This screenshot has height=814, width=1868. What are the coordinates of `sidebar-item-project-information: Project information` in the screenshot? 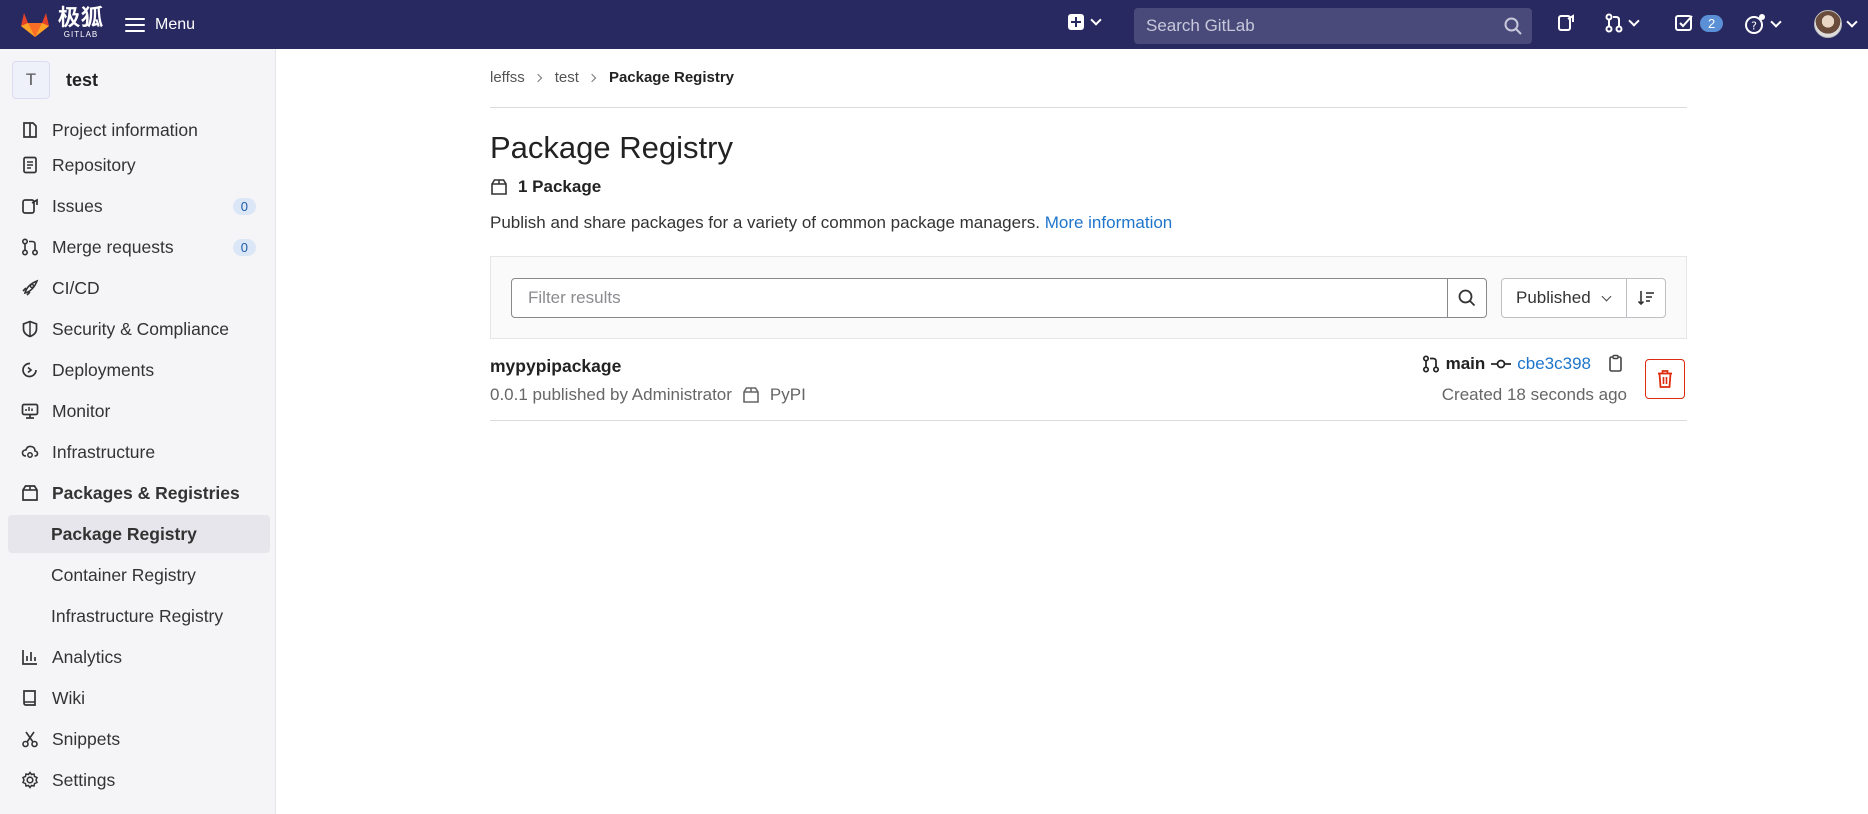 It's located at (139, 130).